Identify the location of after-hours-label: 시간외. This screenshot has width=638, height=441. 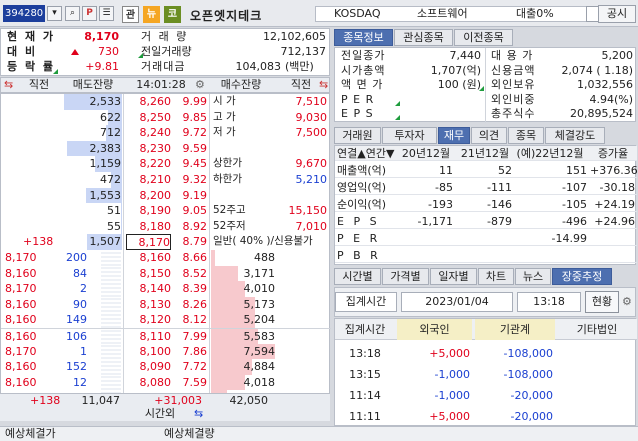
(160, 413).